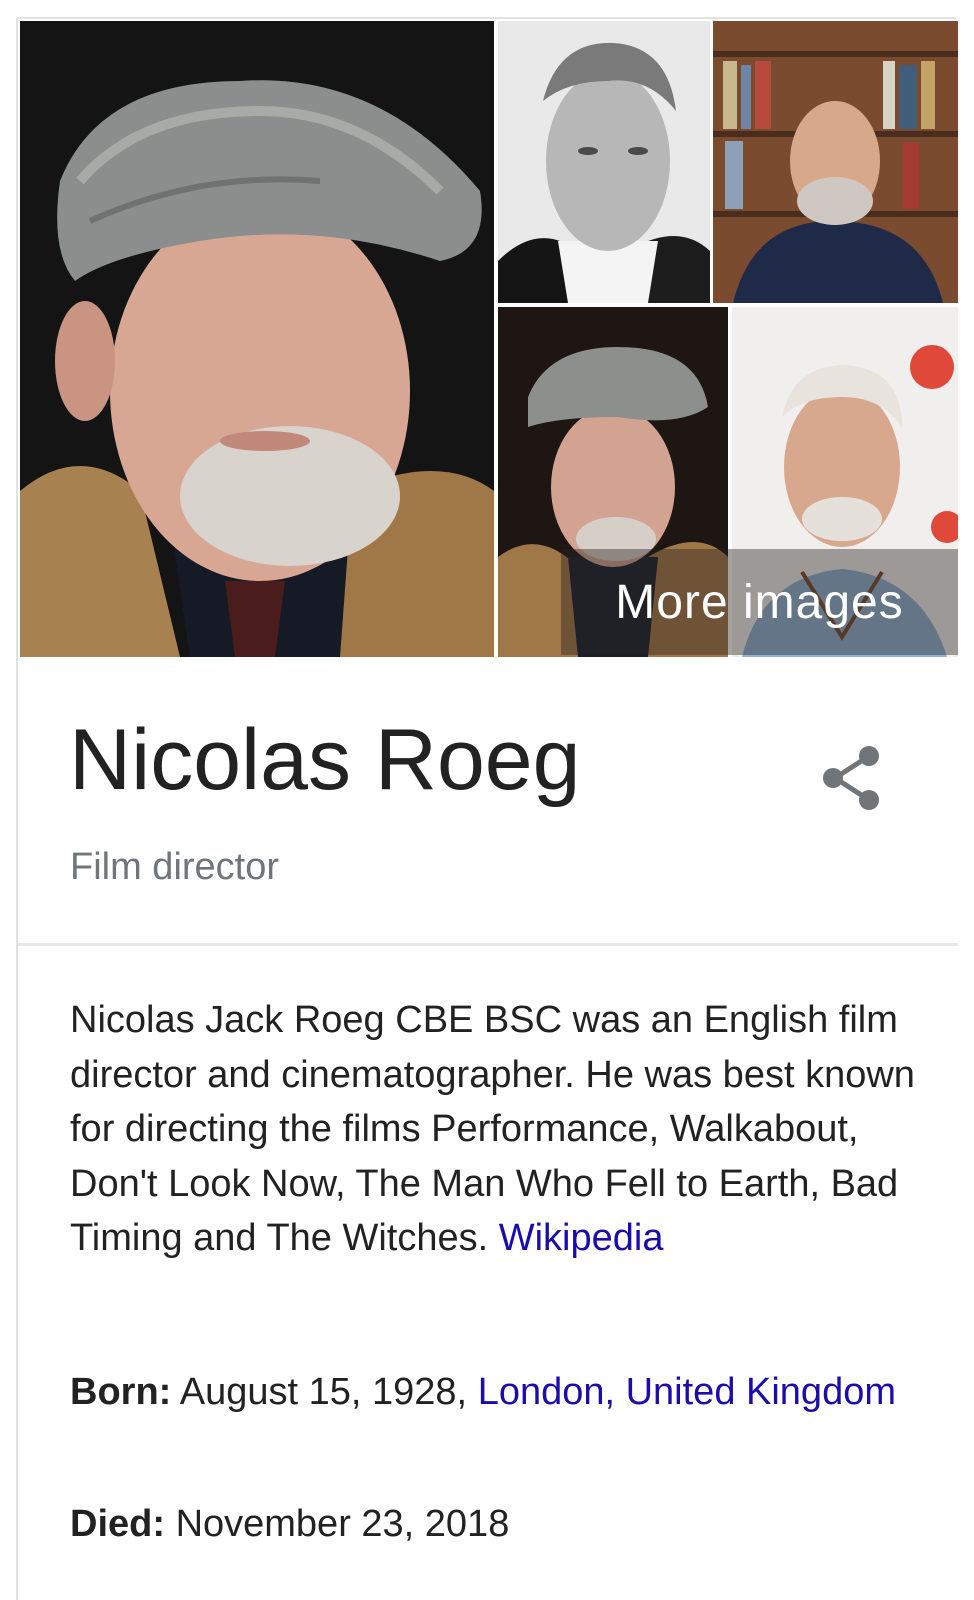  What do you see at coordinates (342, 1524) in the screenshot?
I see `died-date: November 23, 2018` at bounding box center [342, 1524].